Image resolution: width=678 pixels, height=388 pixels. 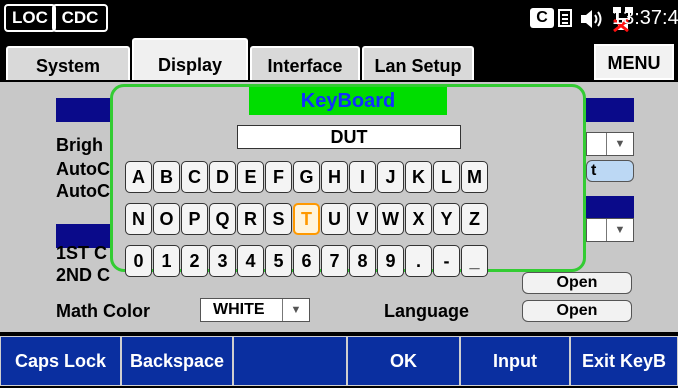 I want to click on key-underscore: _, so click(x=474, y=261).